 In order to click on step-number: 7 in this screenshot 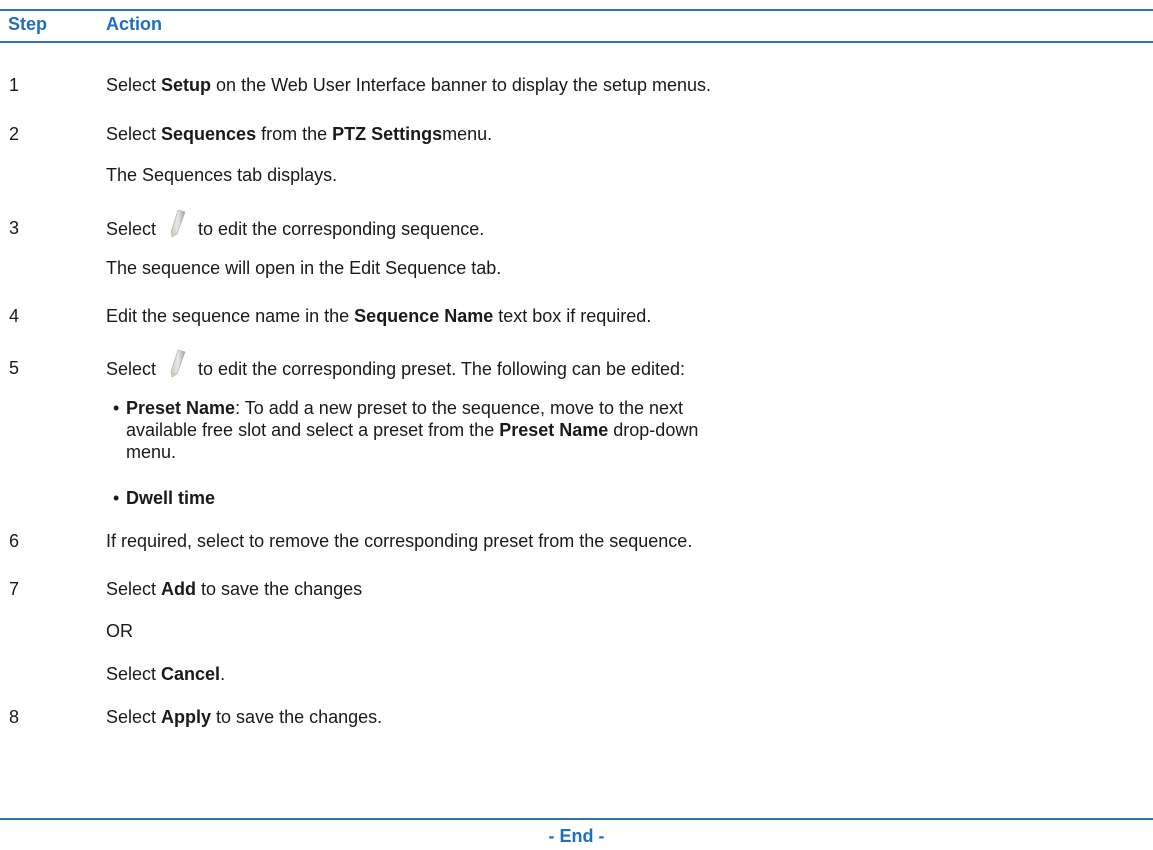, I will do `click(14, 589)`.